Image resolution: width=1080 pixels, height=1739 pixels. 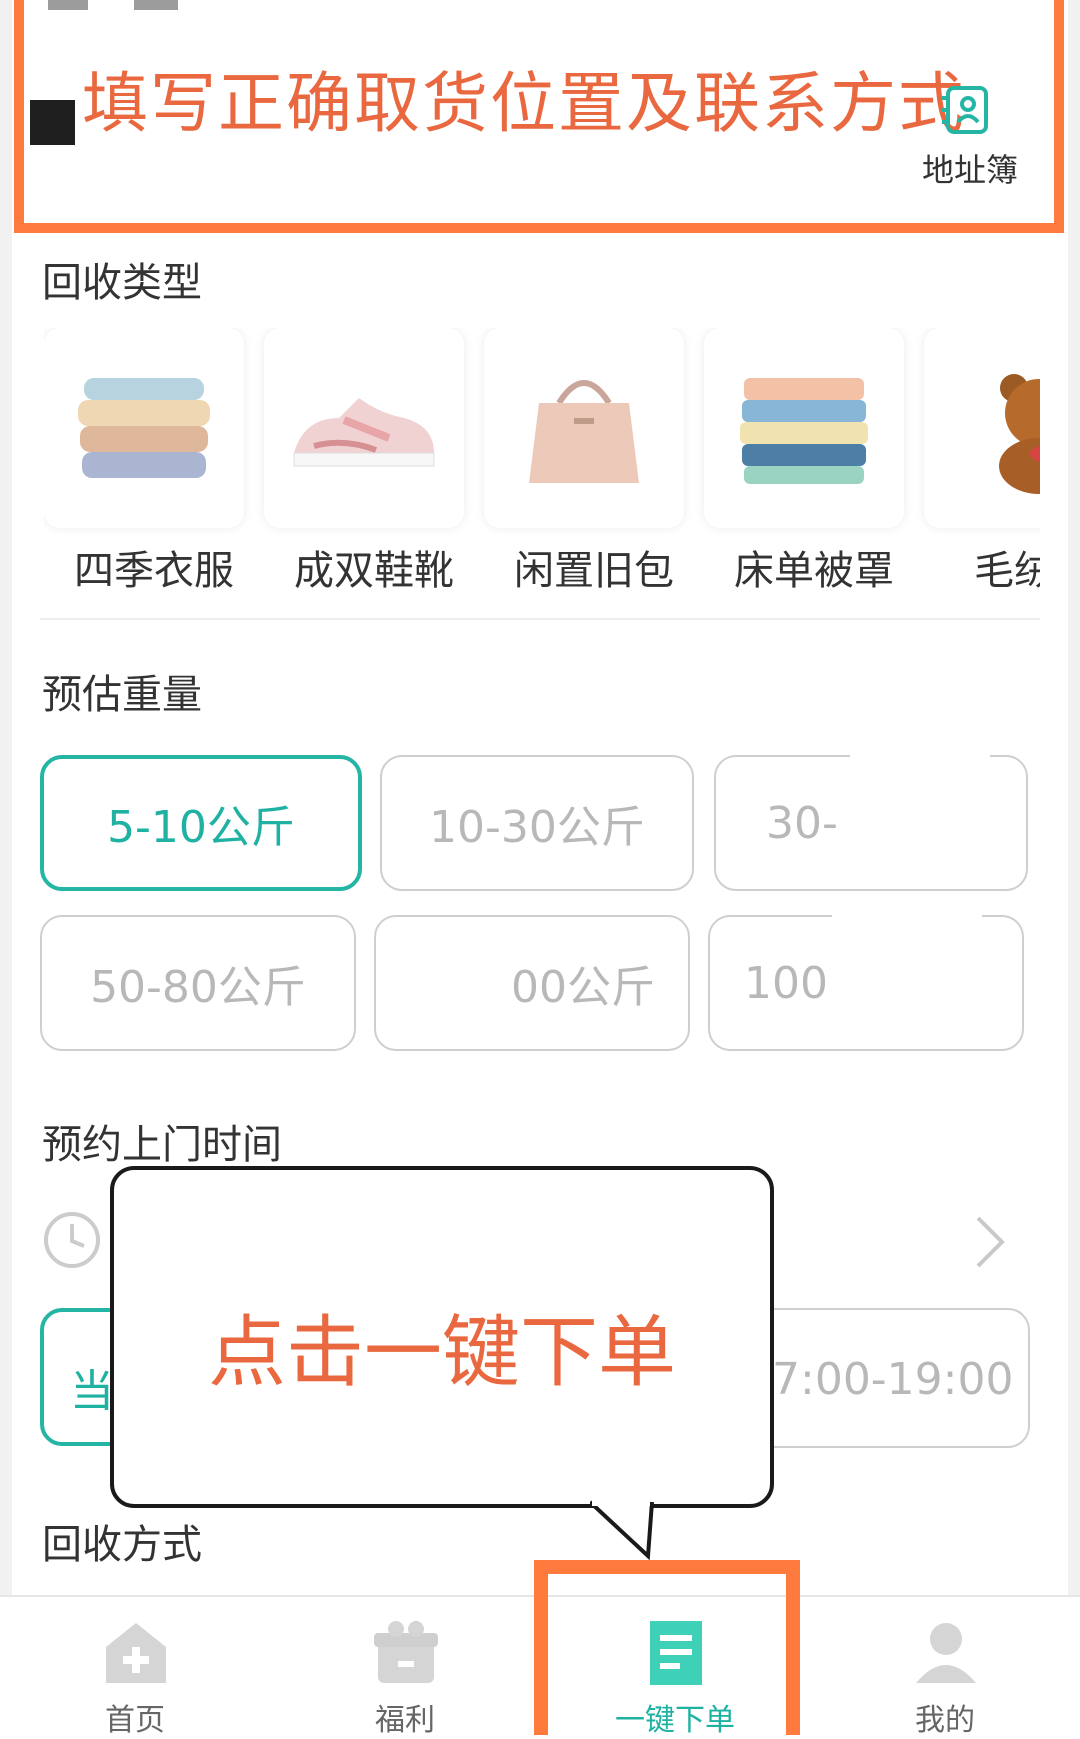 What do you see at coordinates (122, 1545) in the screenshot?
I see `recycle-method-title: 回收方式` at bounding box center [122, 1545].